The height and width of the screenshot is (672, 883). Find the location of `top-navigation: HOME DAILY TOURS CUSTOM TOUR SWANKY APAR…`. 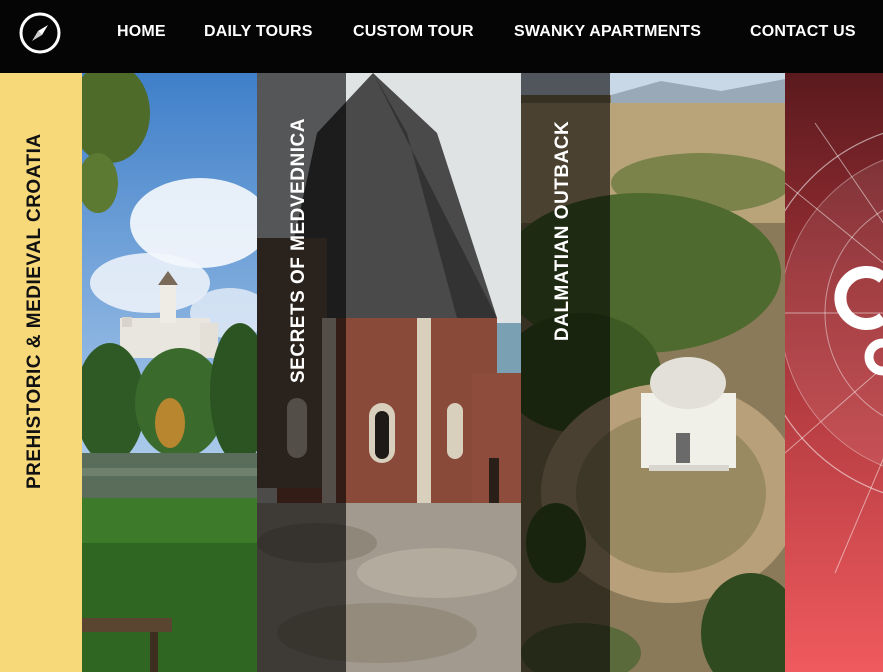

top-navigation: HOME DAILY TOURS CUSTOM TOUR SWANKY APAR… is located at coordinates (441, 36).